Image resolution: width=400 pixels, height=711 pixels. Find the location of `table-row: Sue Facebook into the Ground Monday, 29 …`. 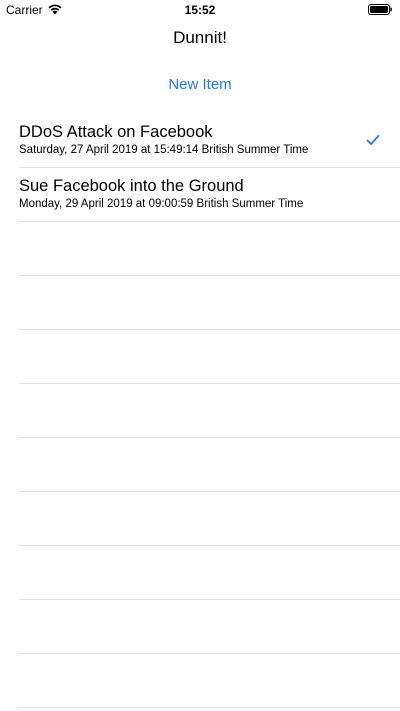

table-row: Sue Facebook into the Ground Monday, 29 … is located at coordinates (200, 195).